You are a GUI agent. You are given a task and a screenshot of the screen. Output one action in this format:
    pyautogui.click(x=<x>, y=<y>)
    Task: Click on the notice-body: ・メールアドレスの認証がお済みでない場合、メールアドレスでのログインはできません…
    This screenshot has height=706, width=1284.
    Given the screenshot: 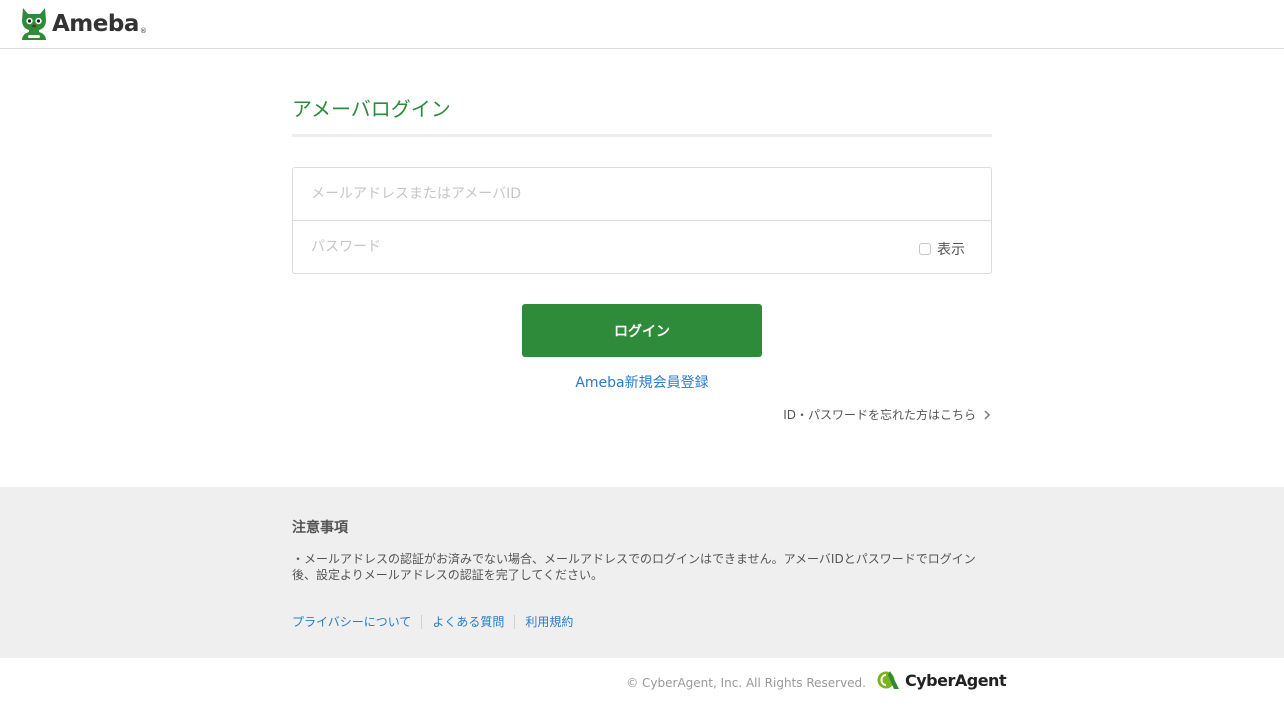 What is the action you would take?
    pyautogui.click(x=634, y=567)
    